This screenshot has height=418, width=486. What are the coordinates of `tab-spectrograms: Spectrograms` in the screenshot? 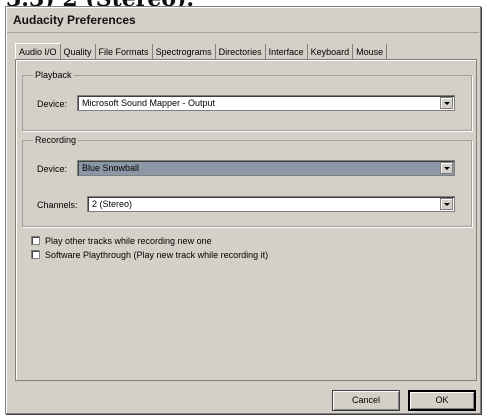 It's located at (184, 52).